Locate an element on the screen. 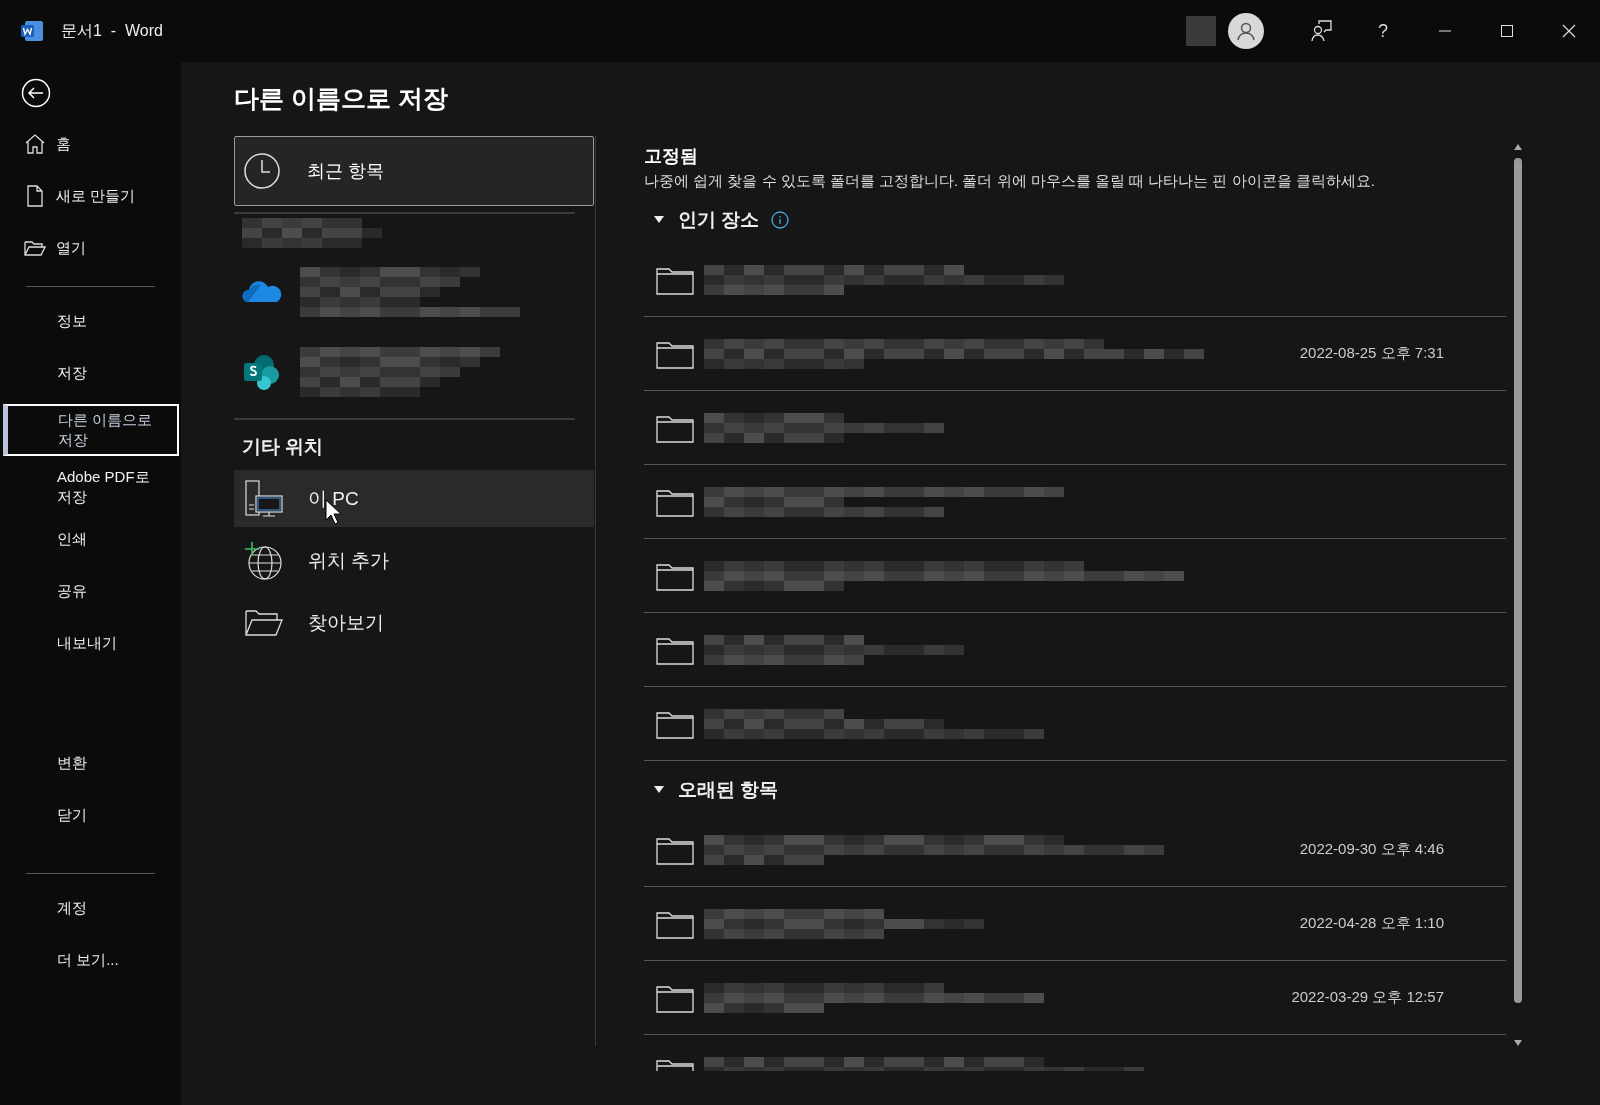  clock-icon is located at coordinates (262, 171).